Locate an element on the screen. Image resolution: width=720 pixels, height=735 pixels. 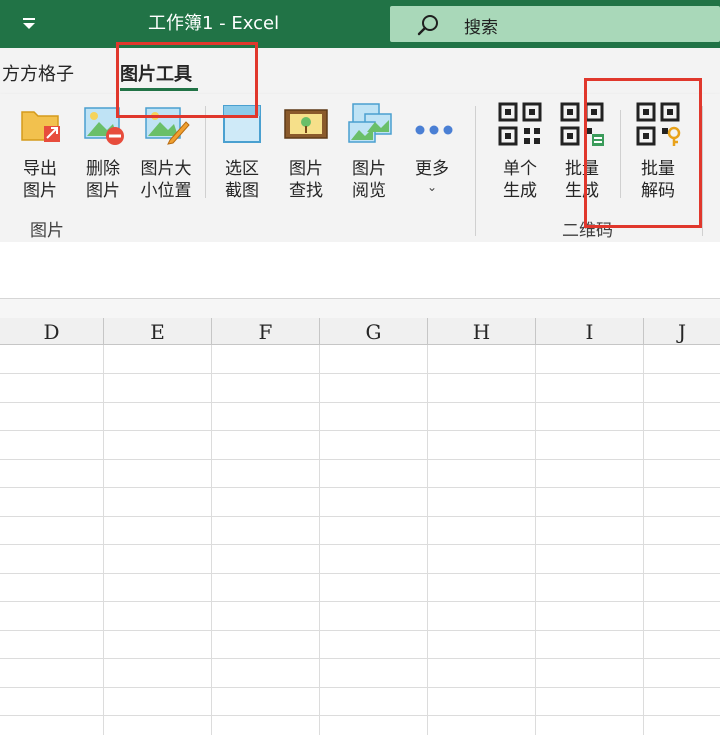
column-header-f: F is located at coordinates (266, 331).